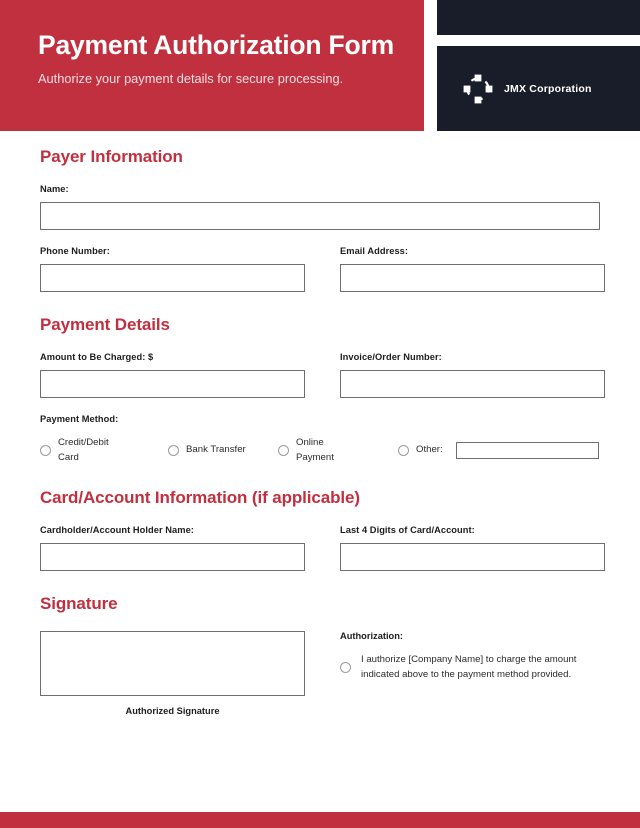 This screenshot has height=828, width=640. I want to click on page-title: Payment Authorization Form, so click(216, 45).